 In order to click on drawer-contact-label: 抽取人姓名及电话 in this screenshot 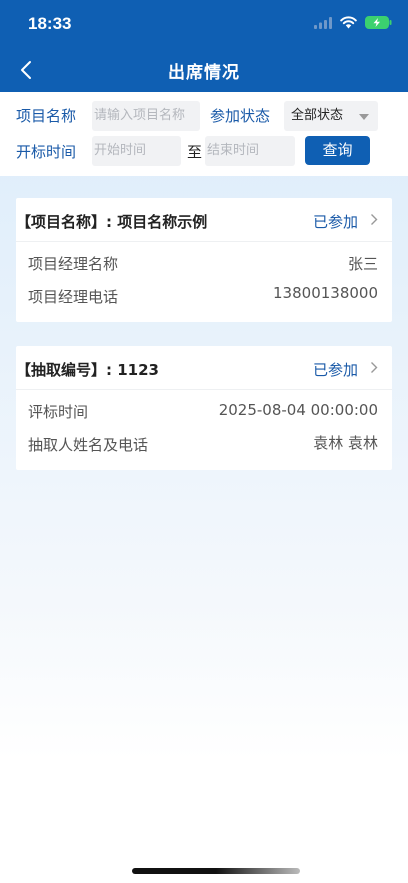, I will do `click(88, 445)`.